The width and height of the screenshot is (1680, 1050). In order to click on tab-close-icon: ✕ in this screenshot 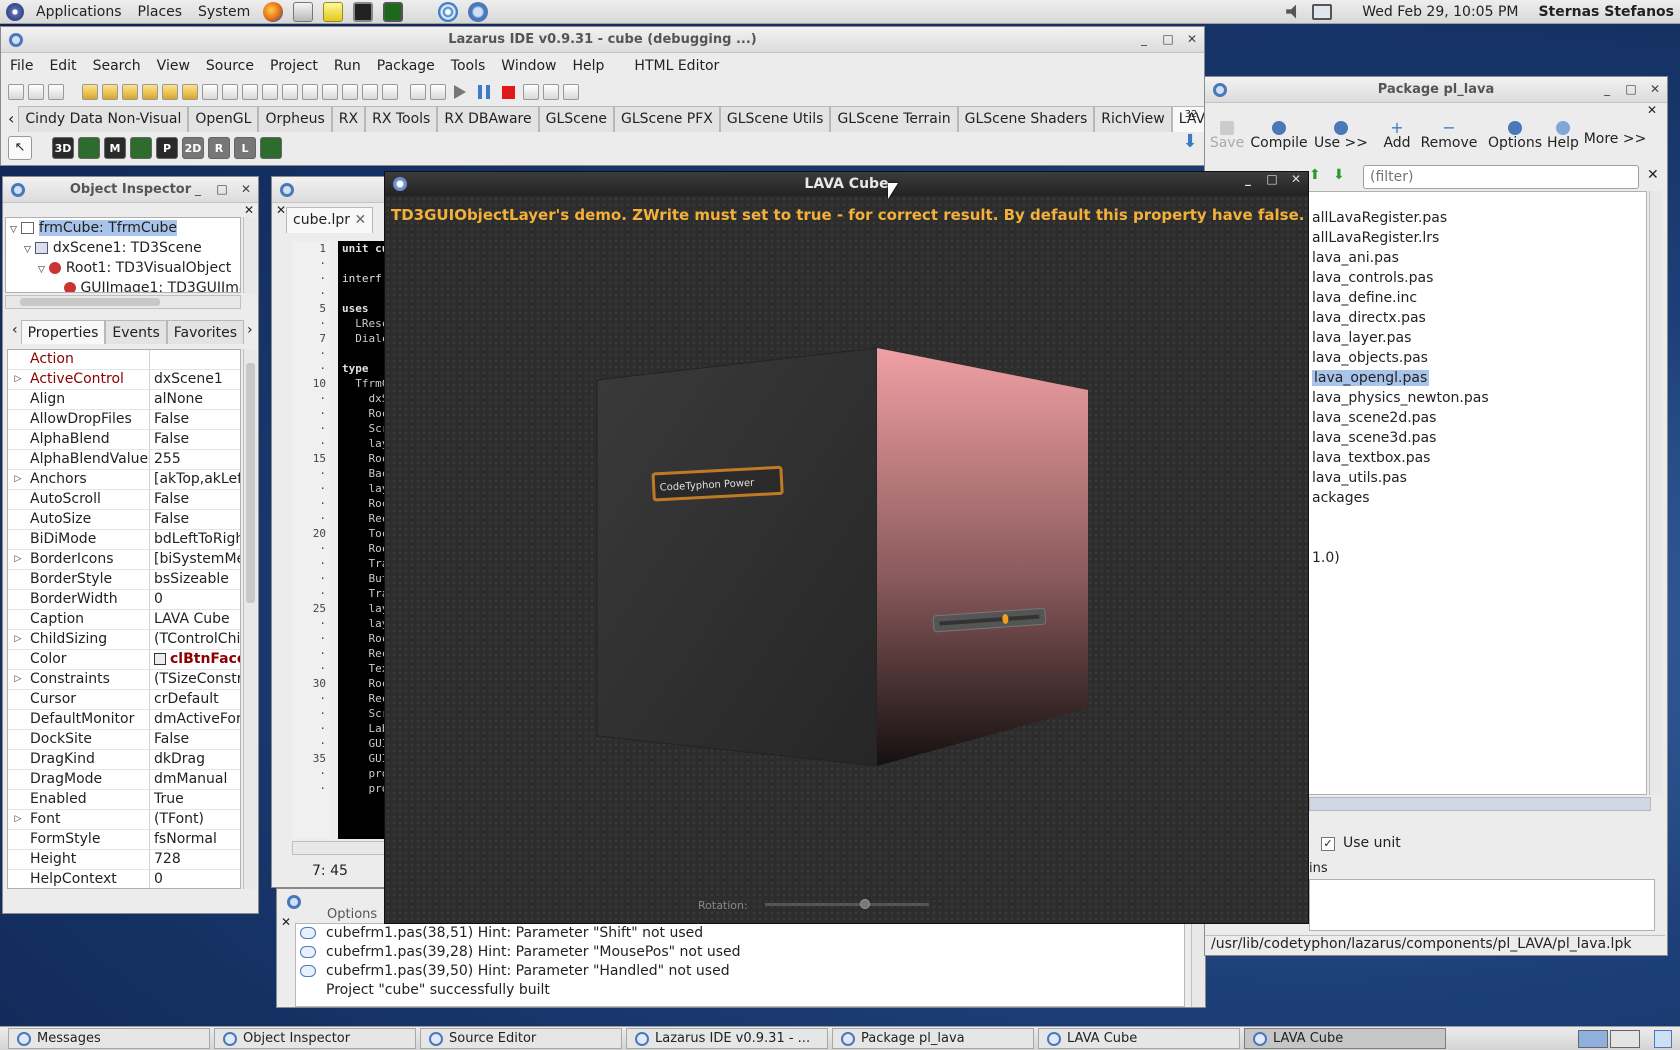, I will do `click(361, 220)`.